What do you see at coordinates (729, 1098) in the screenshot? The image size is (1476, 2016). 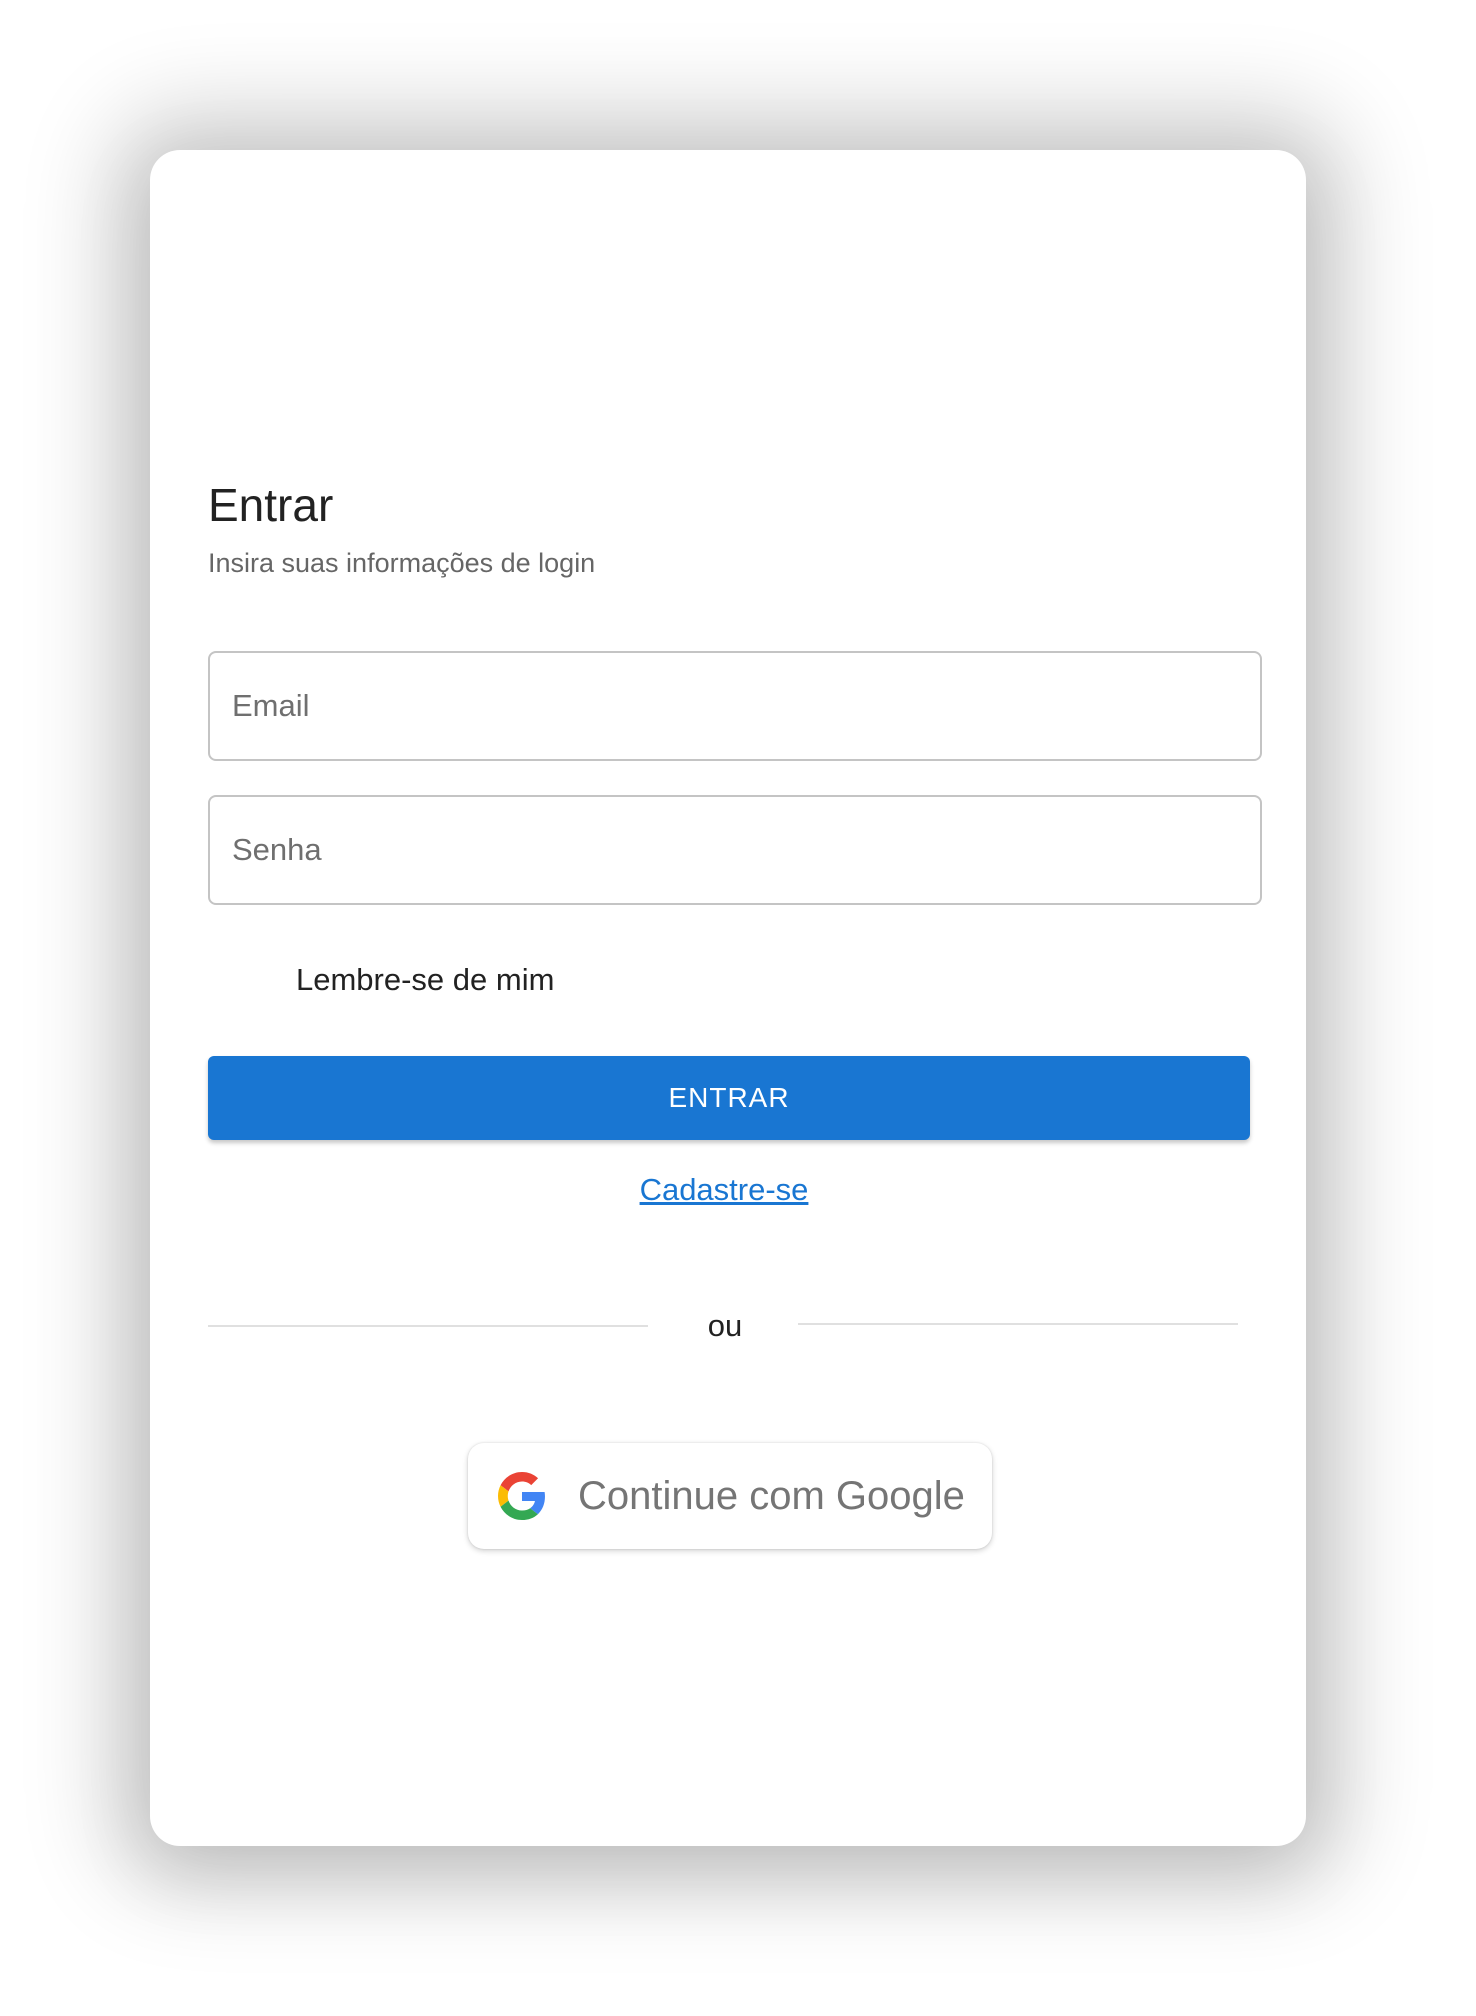 I see `login-button: ENTRAR` at bounding box center [729, 1098].